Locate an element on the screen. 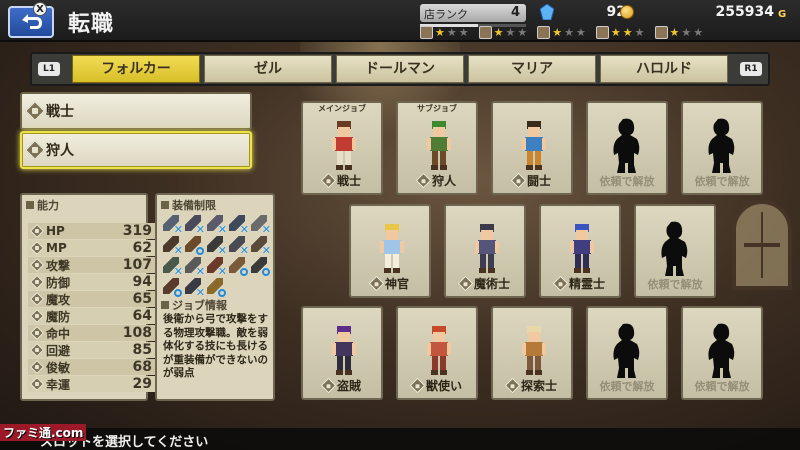 The width and height of the screenshot is (800, 450). job-card: 魔術士 is located at coordinates (485, 251).